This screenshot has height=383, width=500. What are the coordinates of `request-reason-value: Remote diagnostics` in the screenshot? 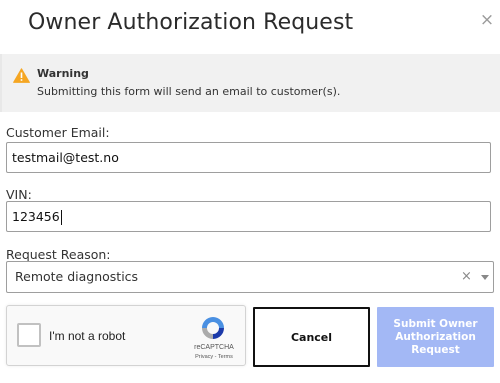 It's located at (77, 276).